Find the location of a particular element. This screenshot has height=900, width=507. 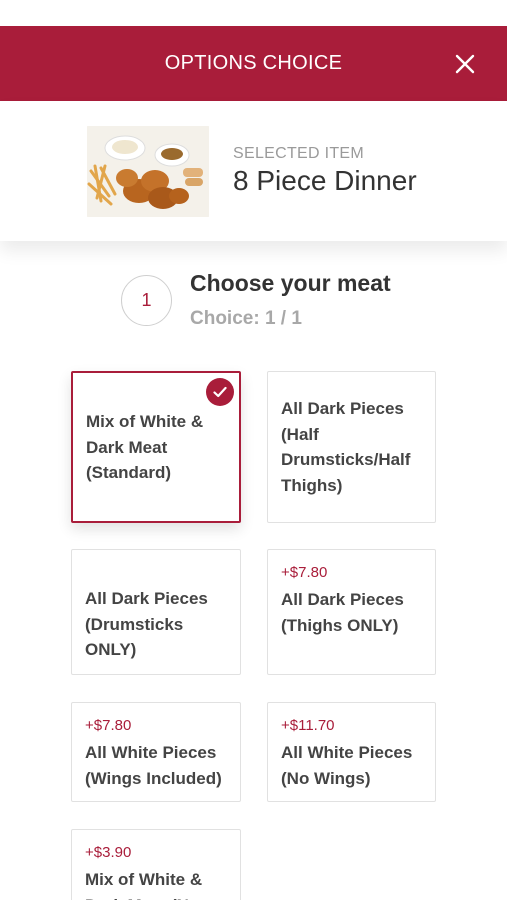

step-choice-count: Choice: 1 / 1 is located at coordinates (246, 318).